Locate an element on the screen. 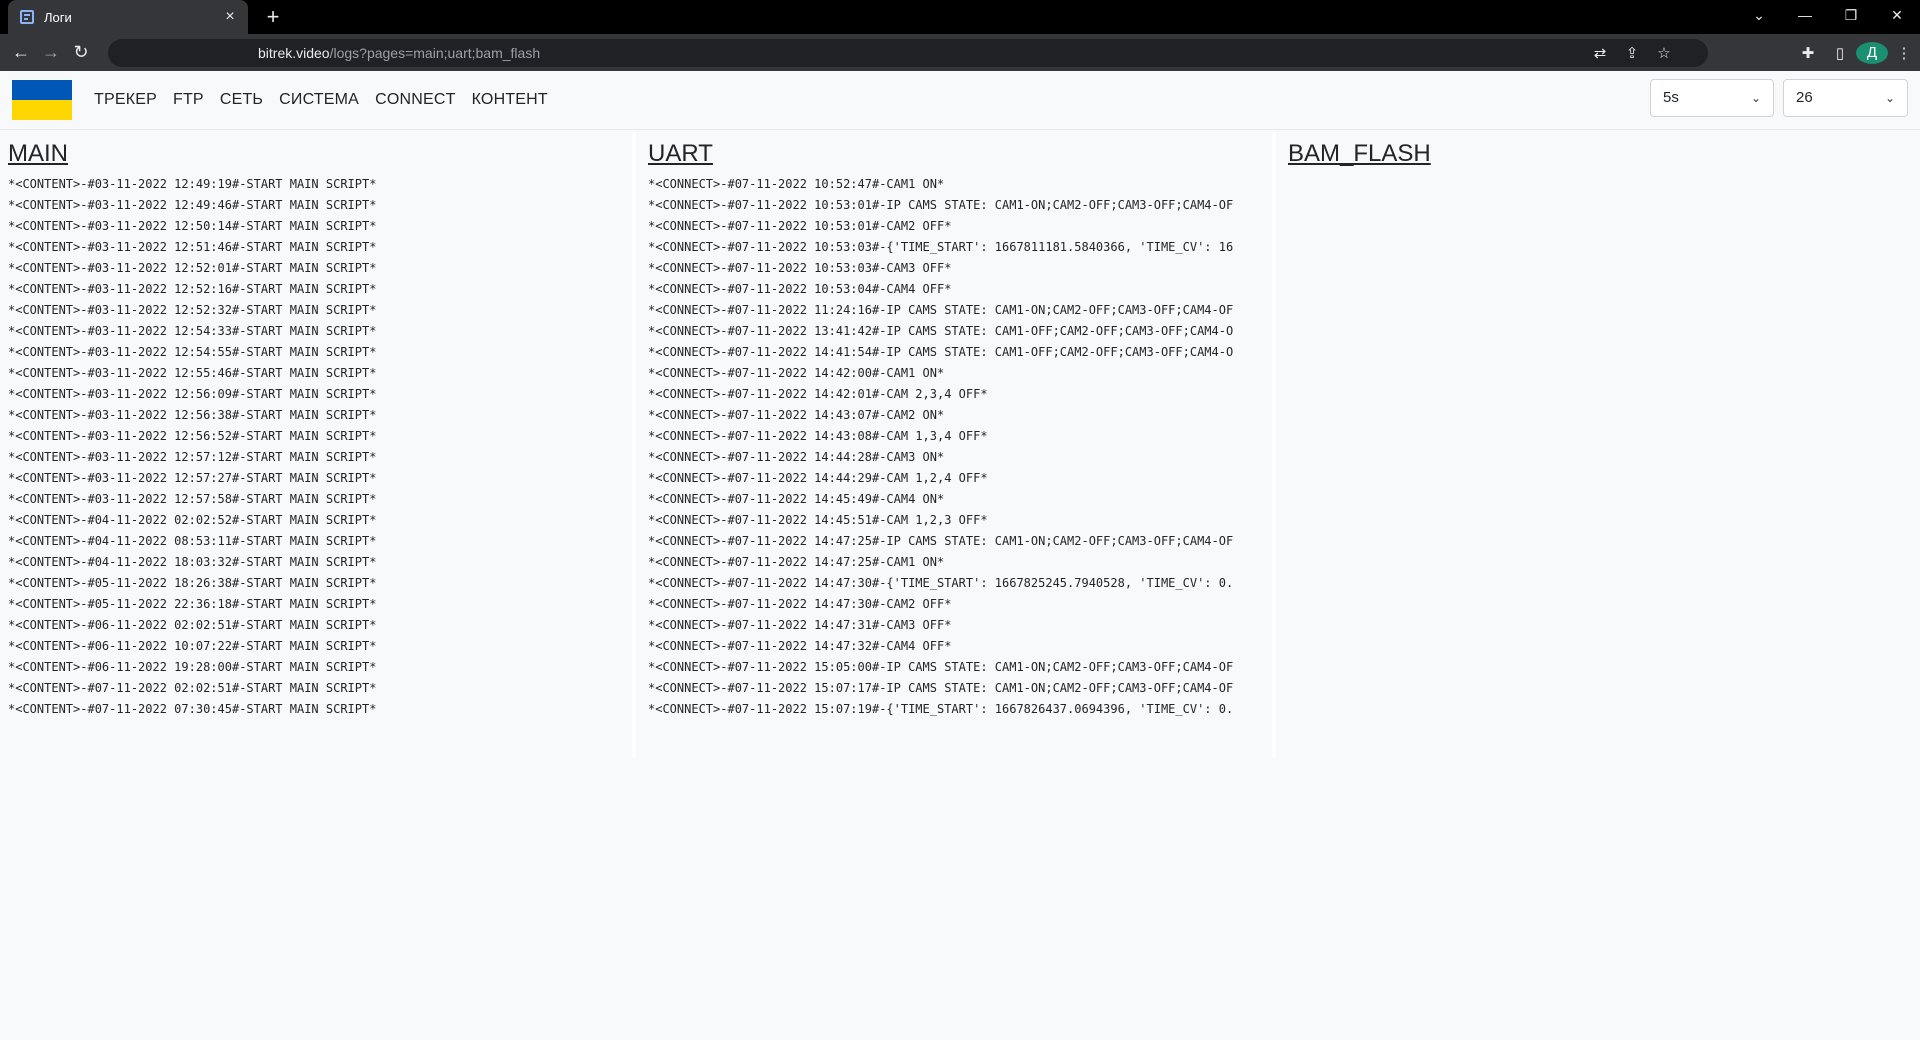 The width and height of the screenshot is (1920, 1040). refresh-interval-select: 5s ⌄ is located at coordinates (1712, 98).